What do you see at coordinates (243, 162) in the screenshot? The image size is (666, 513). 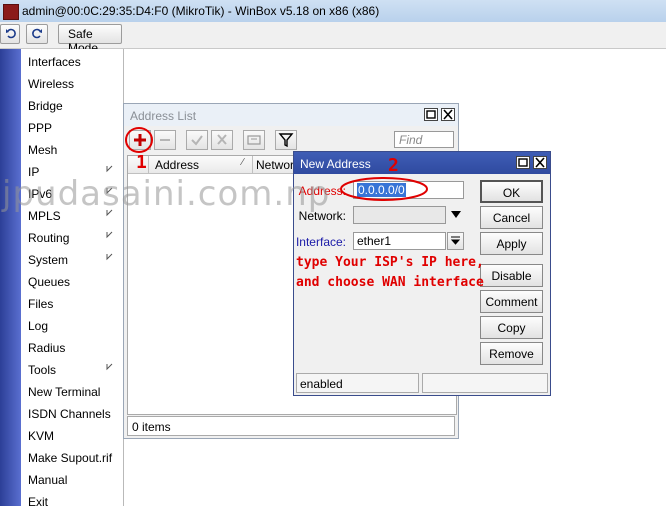 I see `sort-icon: ∕` at bounding box center [243, 162].